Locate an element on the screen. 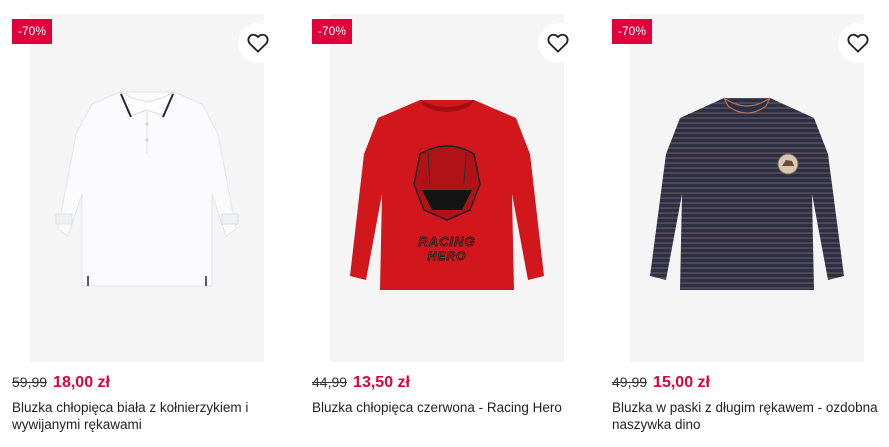 This screenshot has width=889, height=447. navy-striped-shirt-illustration is located at coordinates (747, 193).